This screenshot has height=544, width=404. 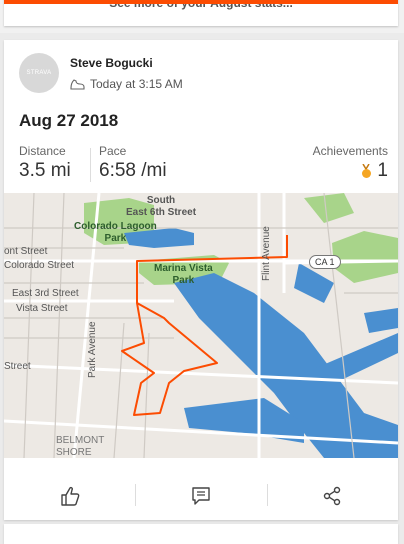 I want to click on map-label-vista-street: Vista Street, so click(x=42, y=308).